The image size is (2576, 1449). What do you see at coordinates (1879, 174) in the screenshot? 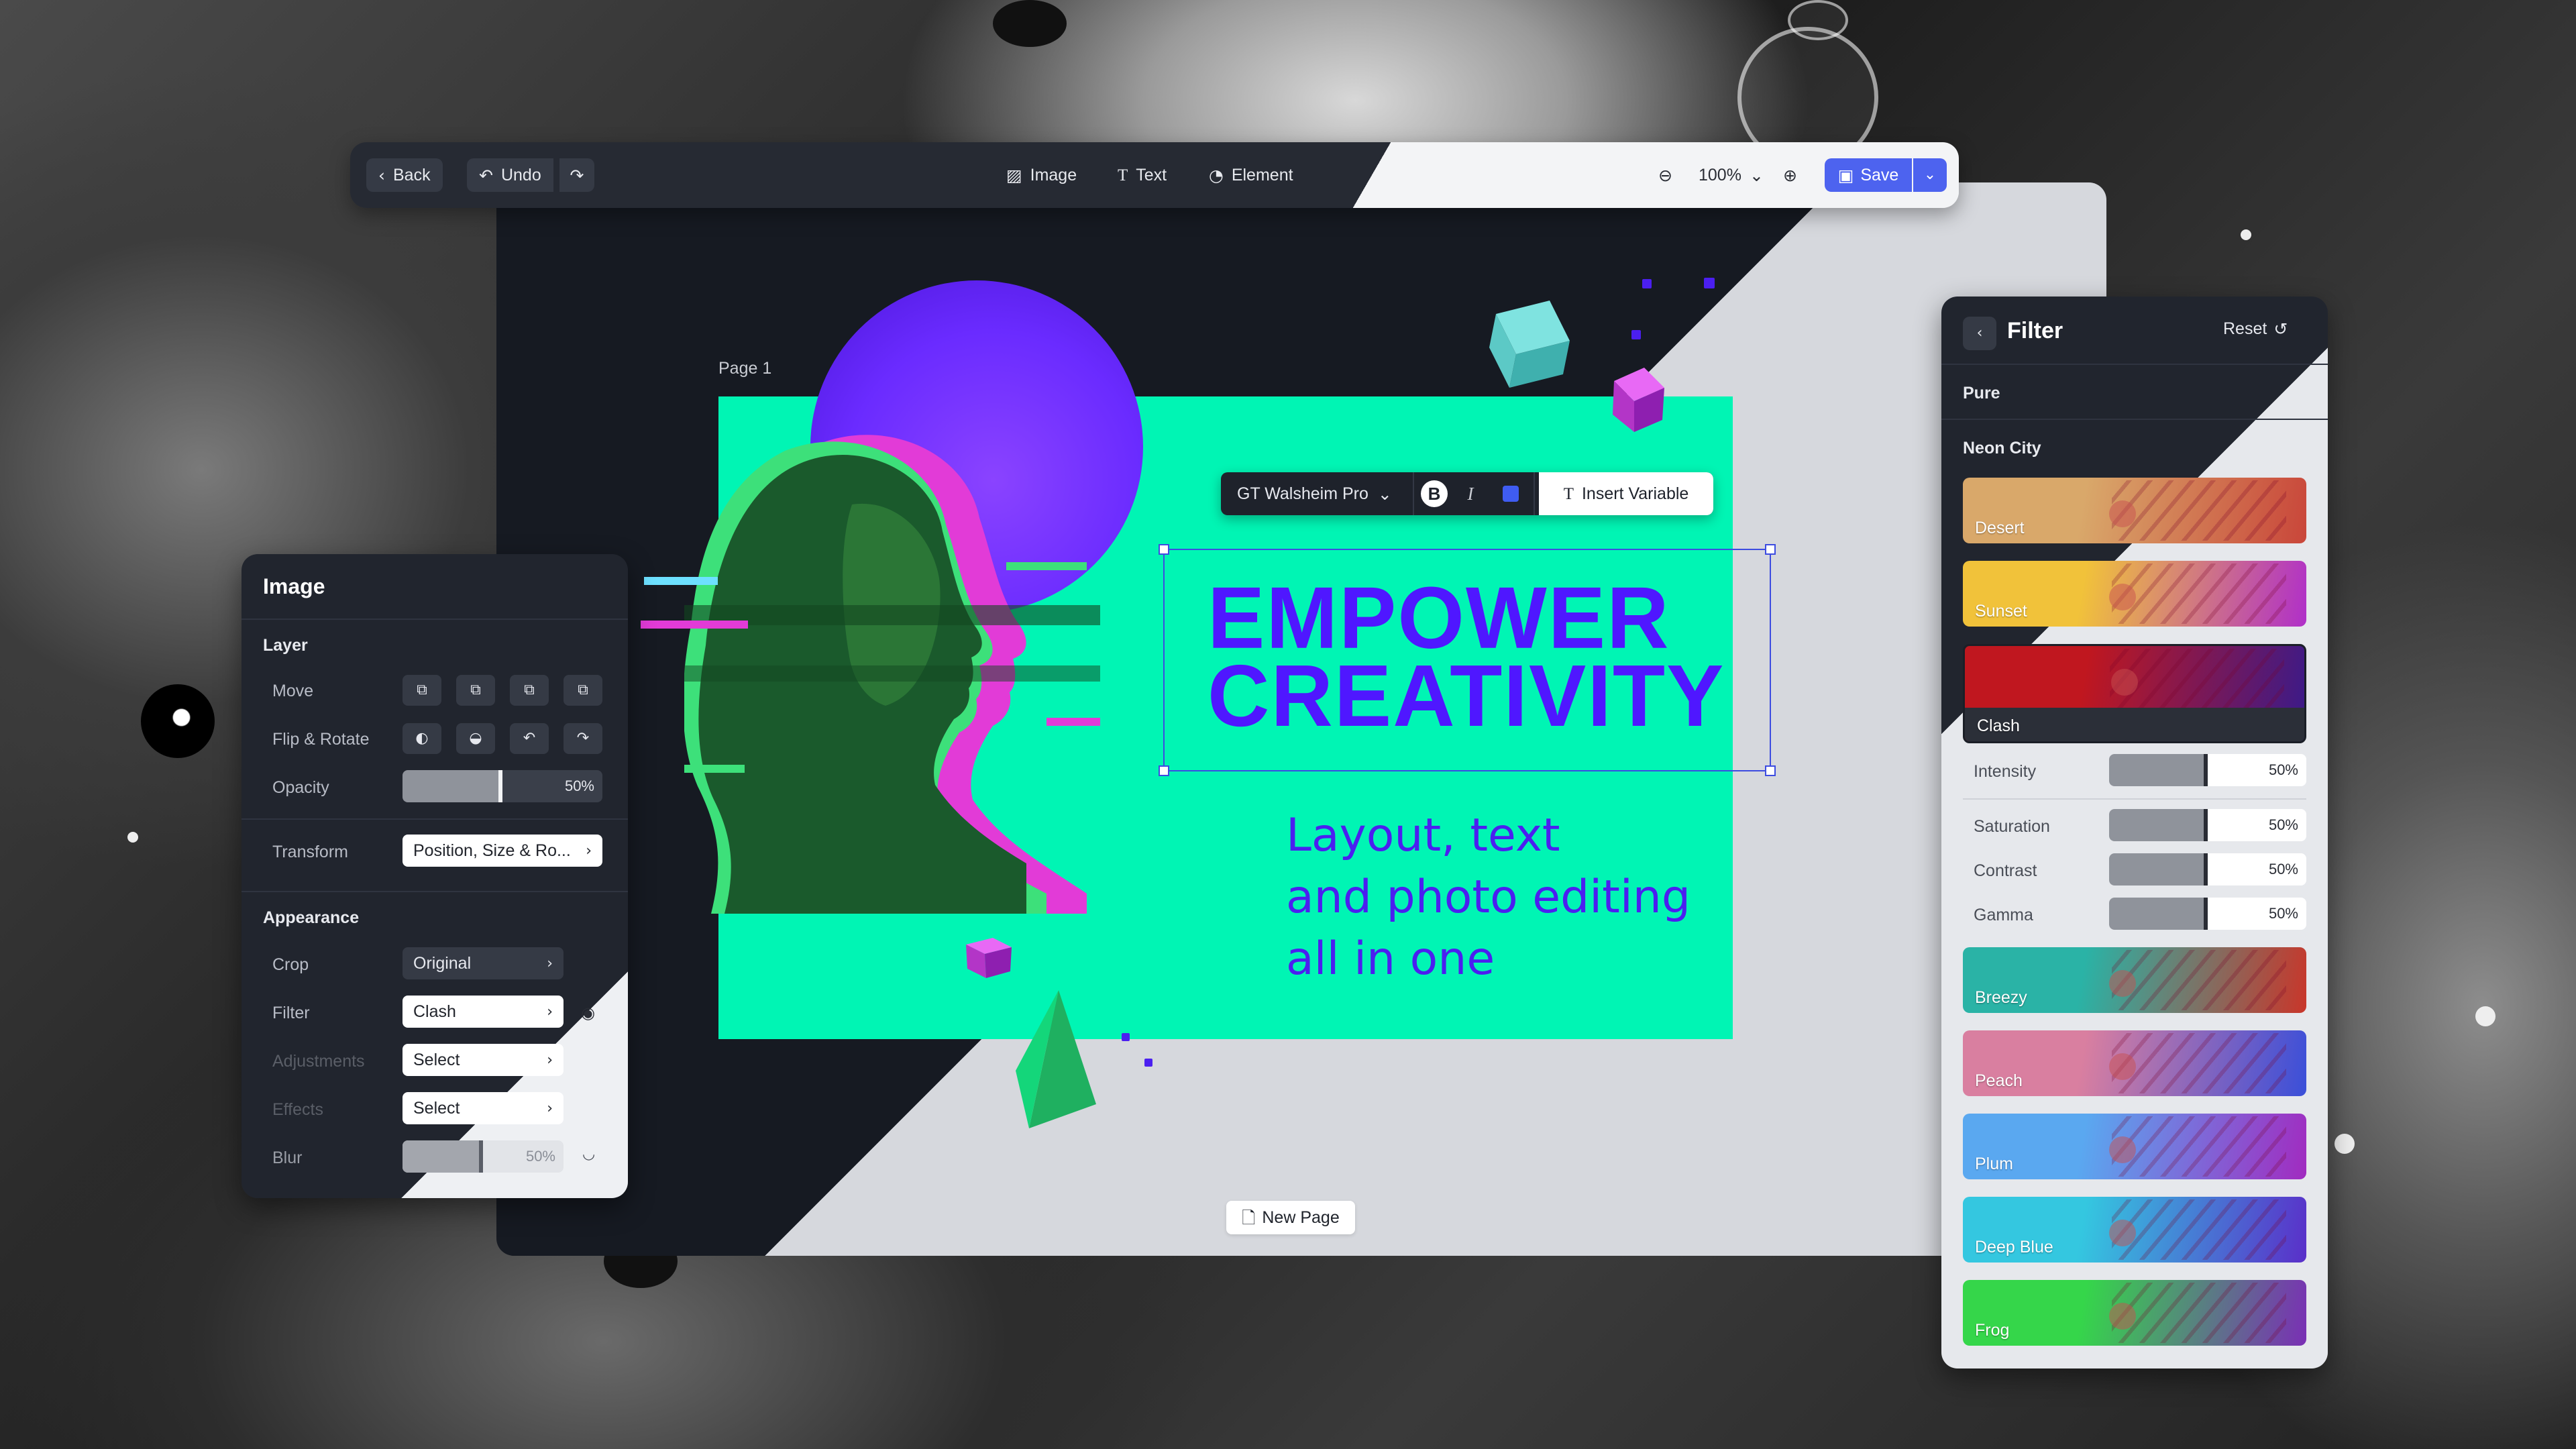
I see `save-label: Save` at bounding box center [1879, 174].